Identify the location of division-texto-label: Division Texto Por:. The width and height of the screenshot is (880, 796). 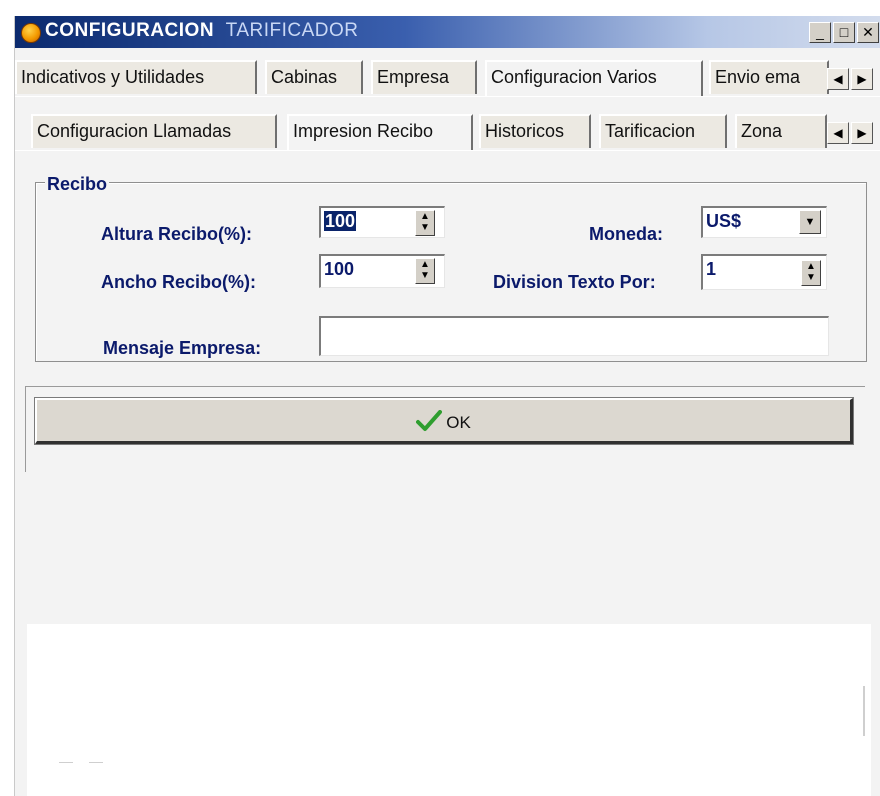
(574, 282).